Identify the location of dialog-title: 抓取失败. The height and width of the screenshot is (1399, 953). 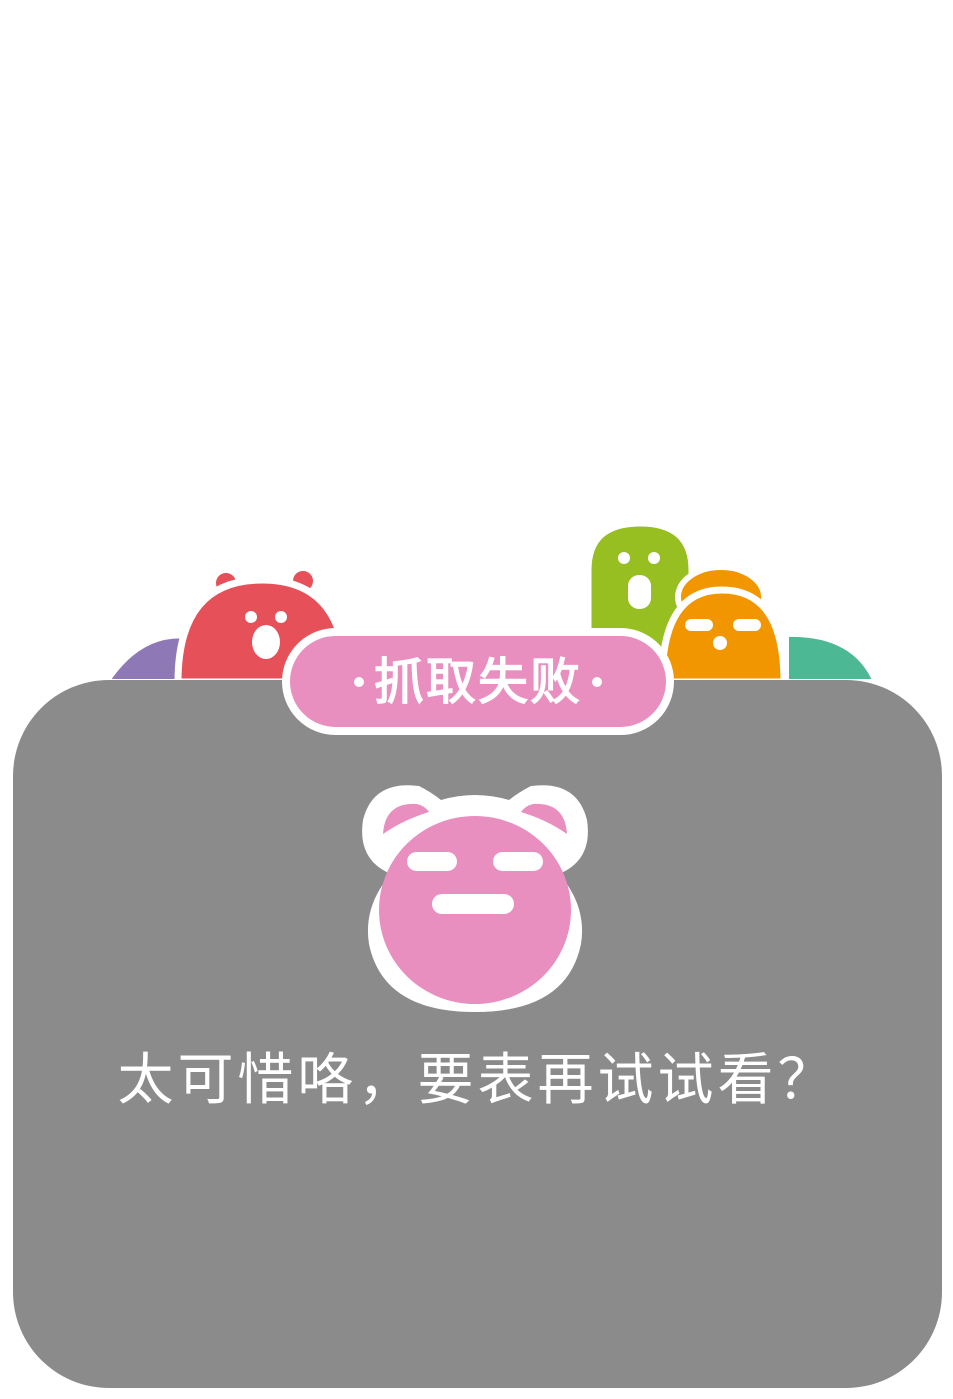
(478, 681).